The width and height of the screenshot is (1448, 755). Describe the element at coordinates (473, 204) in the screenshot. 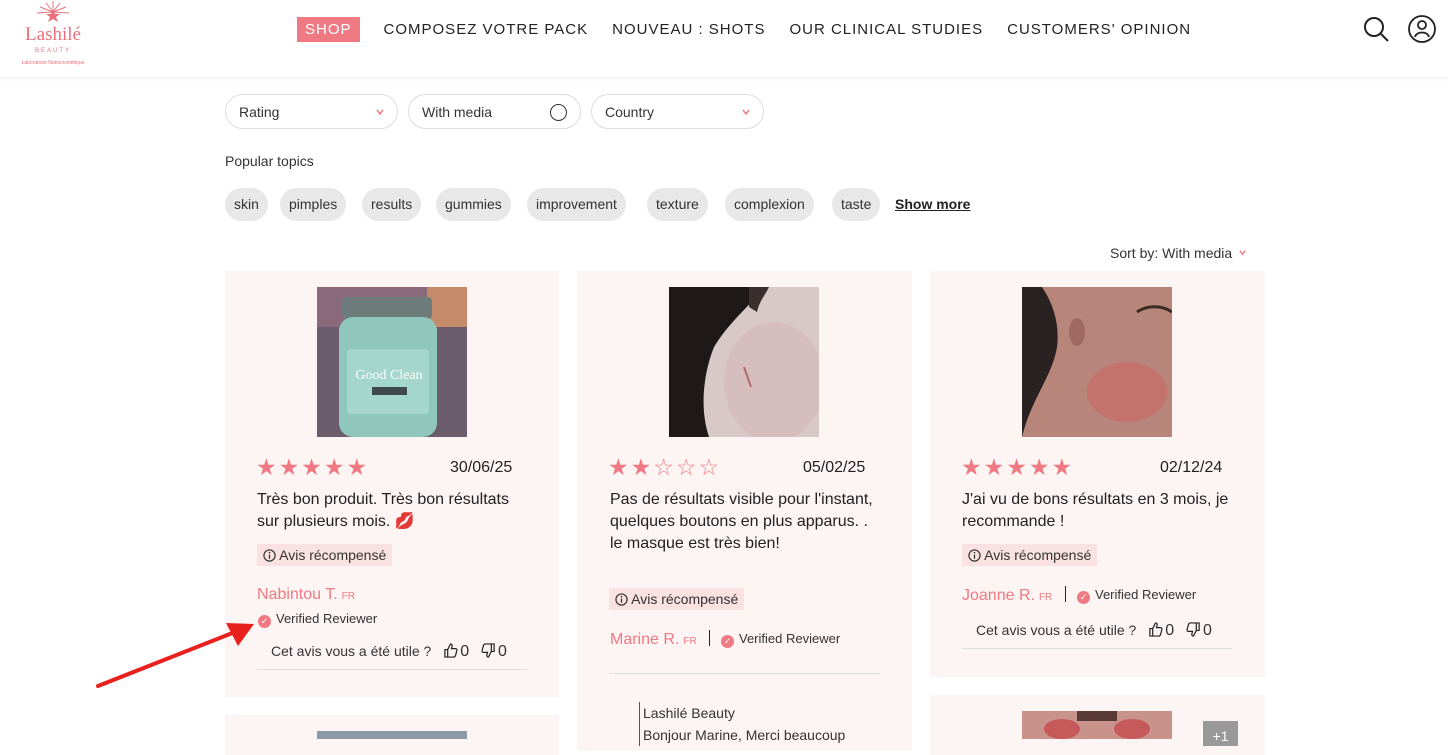

I see `topic-chip-gummies: gummies` at that location.